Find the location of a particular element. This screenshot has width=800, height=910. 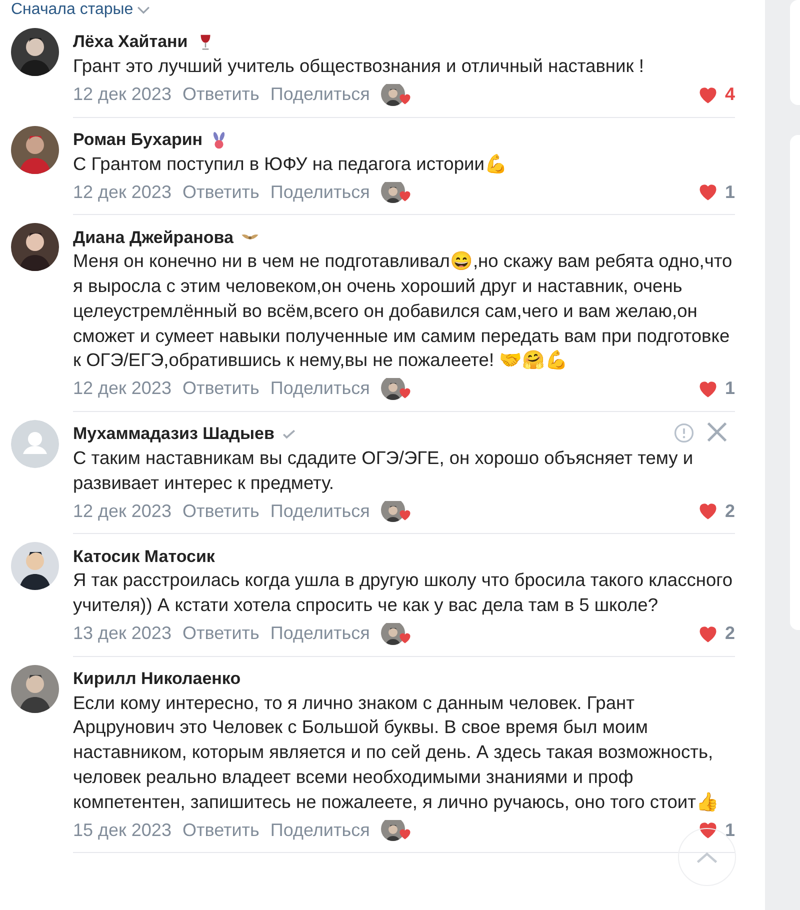

author-name: Кирилл Николаенко is located at coordinates (157, 679).